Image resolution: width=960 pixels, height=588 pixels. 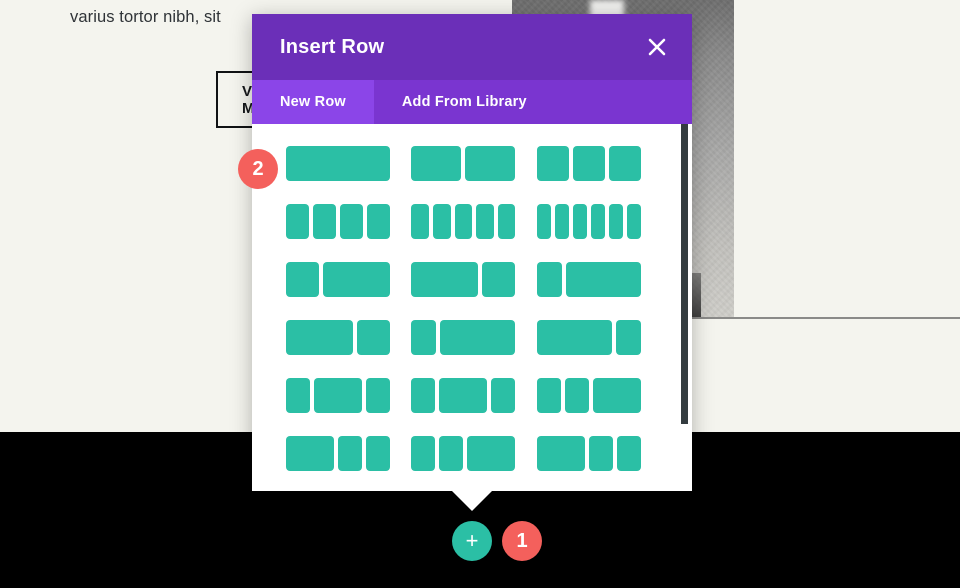 I want to click on scrollbar-track, so click(x=685, y=307).